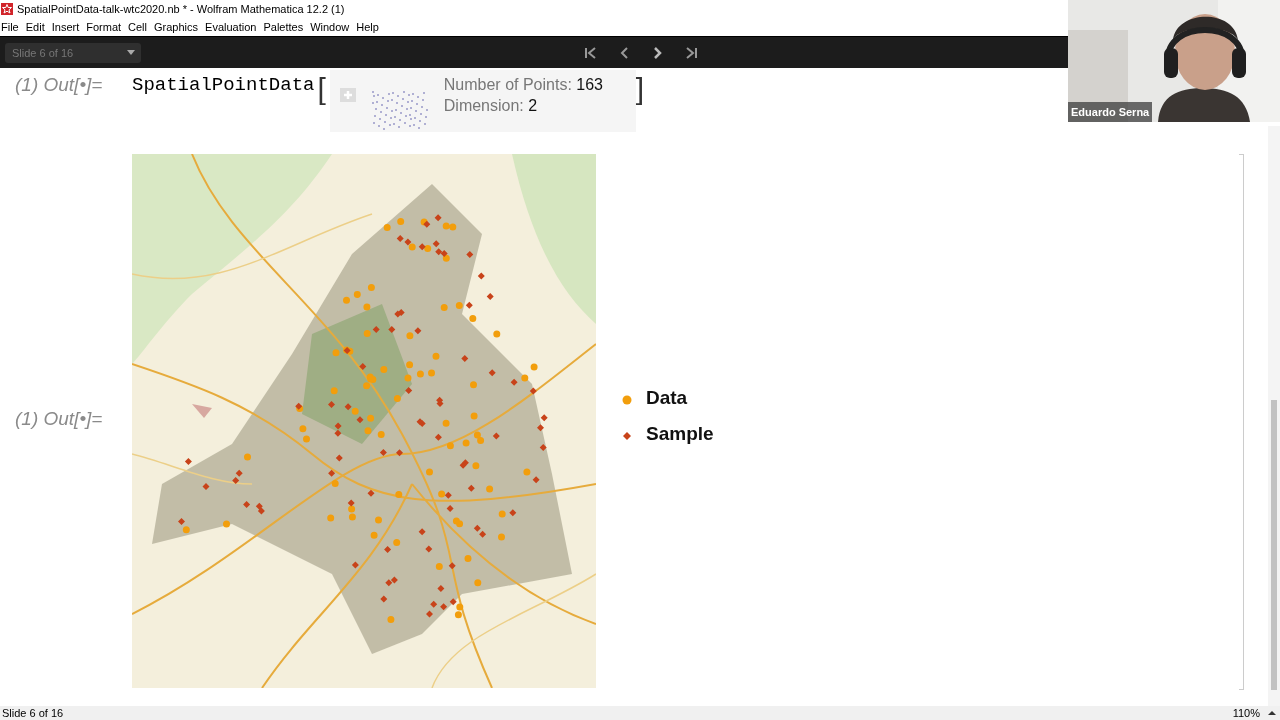 This screenshot has width=1280, height=720. What do you see at coordinates (284, 27) in the screenshot?
I see `menu-item: Palettes` at bounding box center [284, 27].